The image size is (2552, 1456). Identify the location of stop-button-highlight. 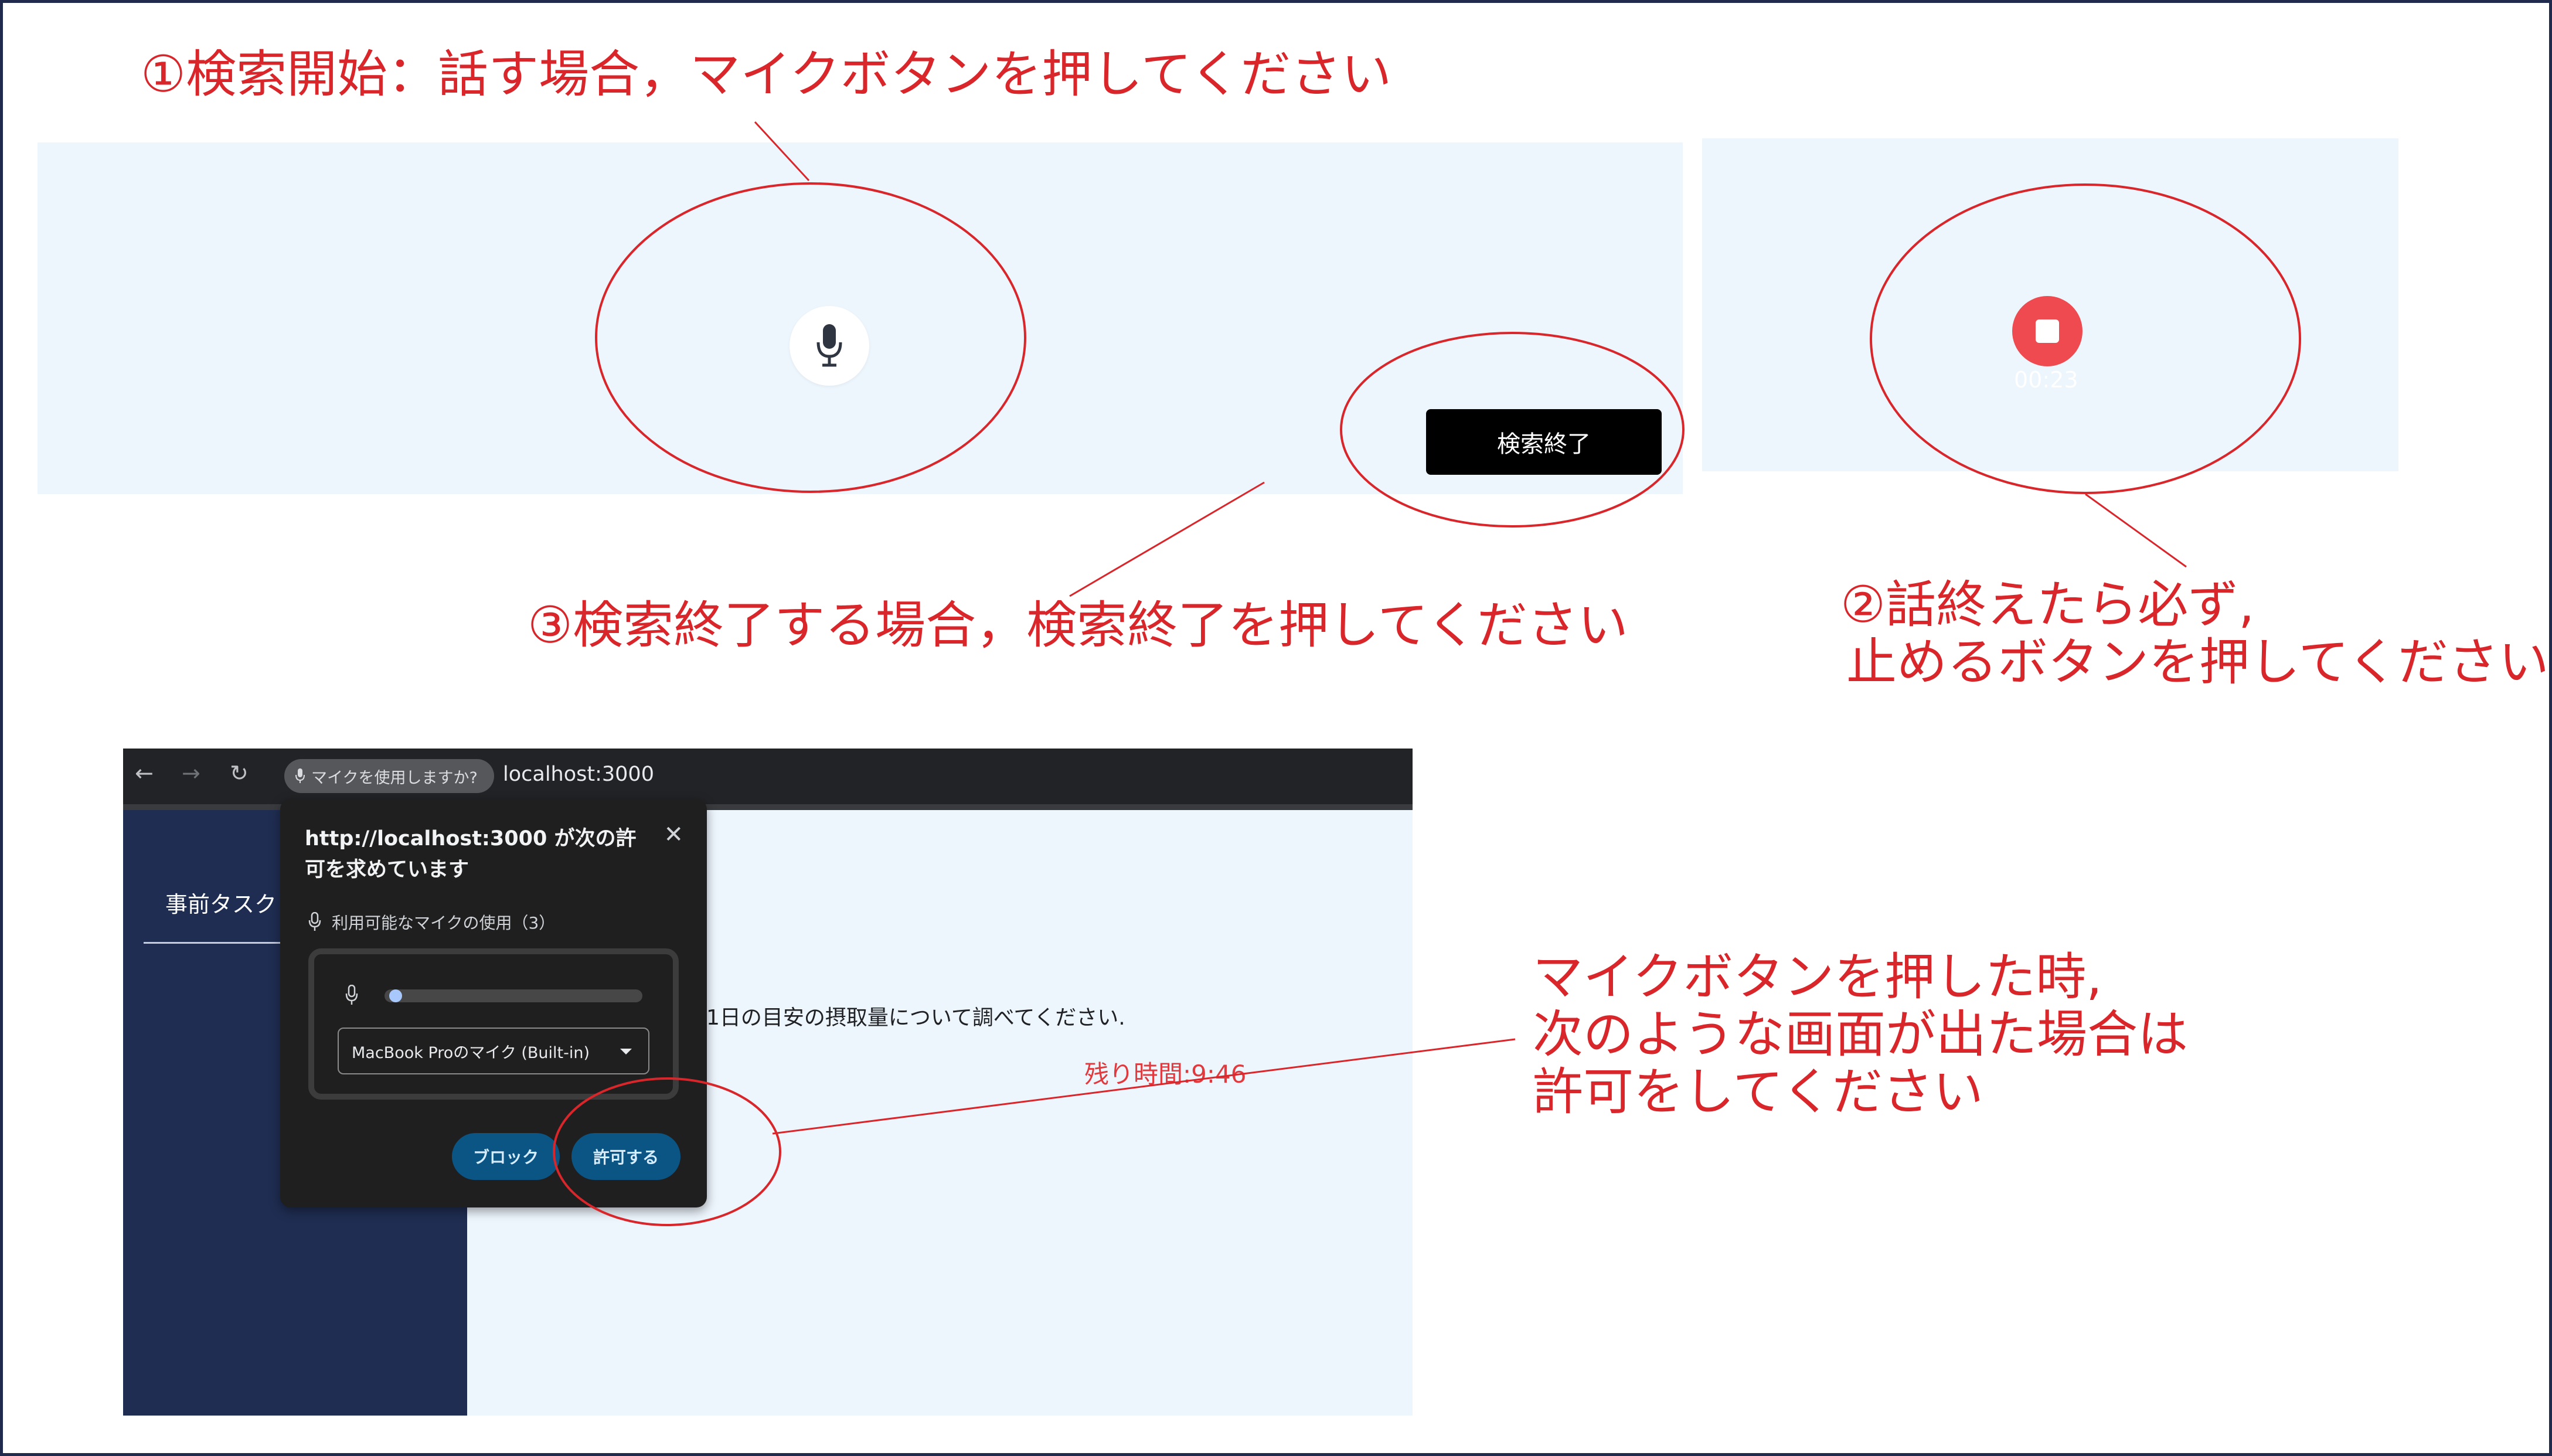
(2085, 338).